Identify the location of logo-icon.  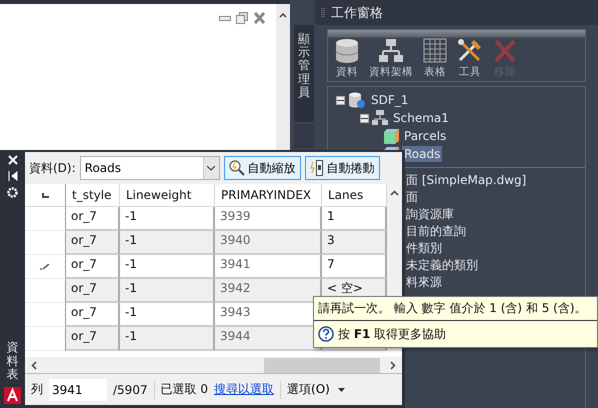
(12, 395).